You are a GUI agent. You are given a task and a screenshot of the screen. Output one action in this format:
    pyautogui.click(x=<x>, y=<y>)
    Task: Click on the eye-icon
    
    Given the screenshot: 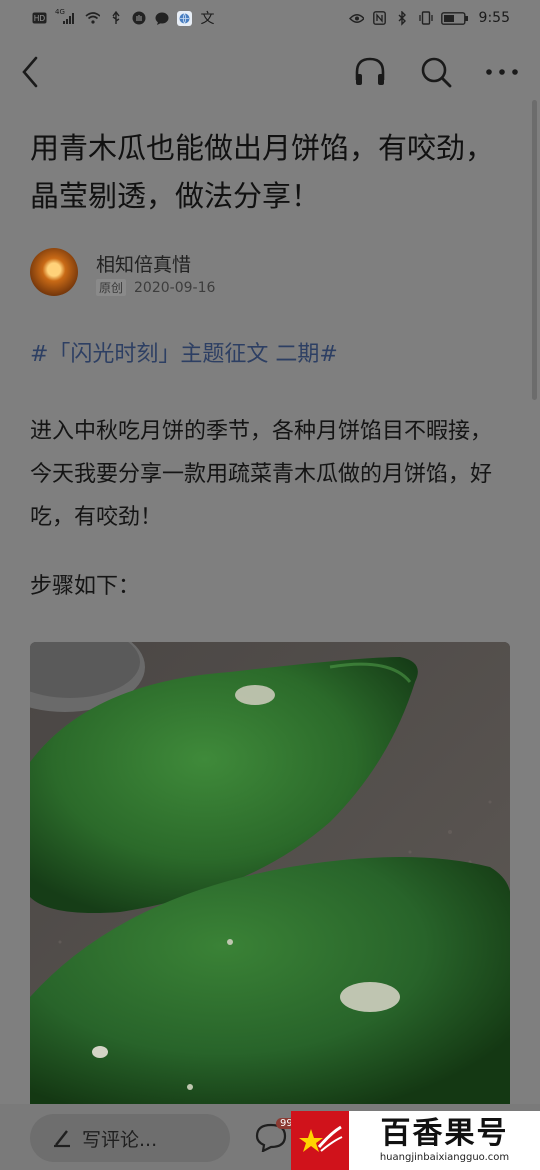 What is the action you would take?
    pyautogui.click(x=356, y=18)
    